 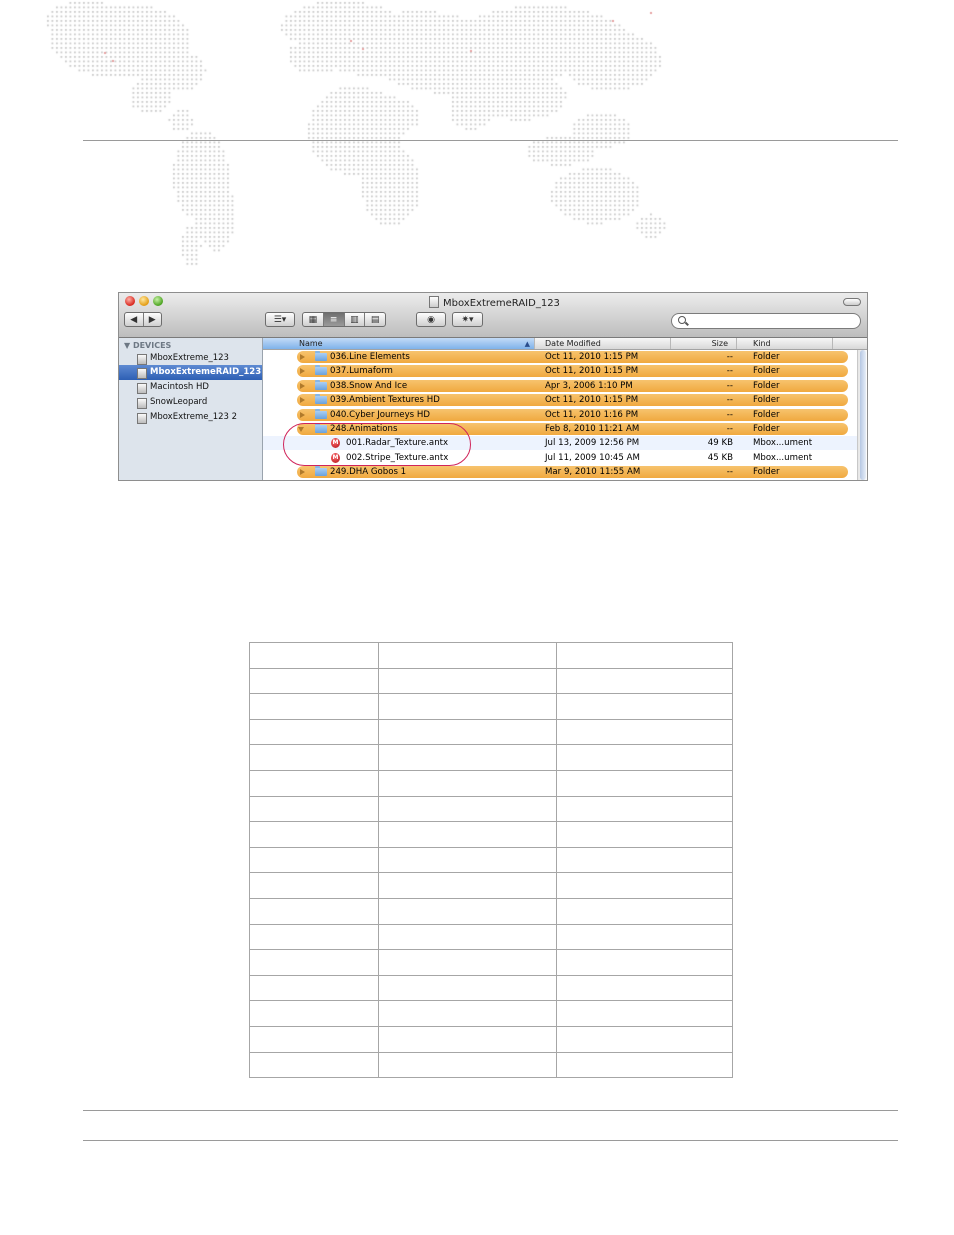 What do you see at coordinates (766, 321) in the screenshot?
I see `search-field` at bounding box center [766, 321].